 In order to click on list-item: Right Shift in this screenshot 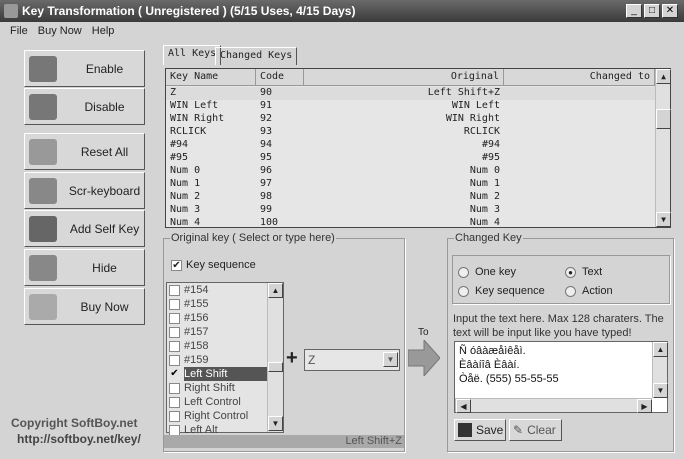, I will do `click(225, 388)`.